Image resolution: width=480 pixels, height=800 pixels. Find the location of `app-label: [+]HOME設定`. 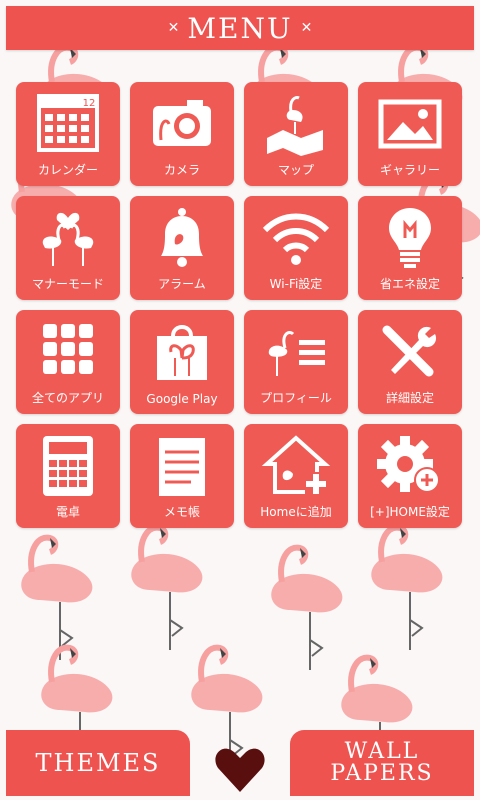

app-label: [+]HOME設定 is located at coordinates (410, 512).